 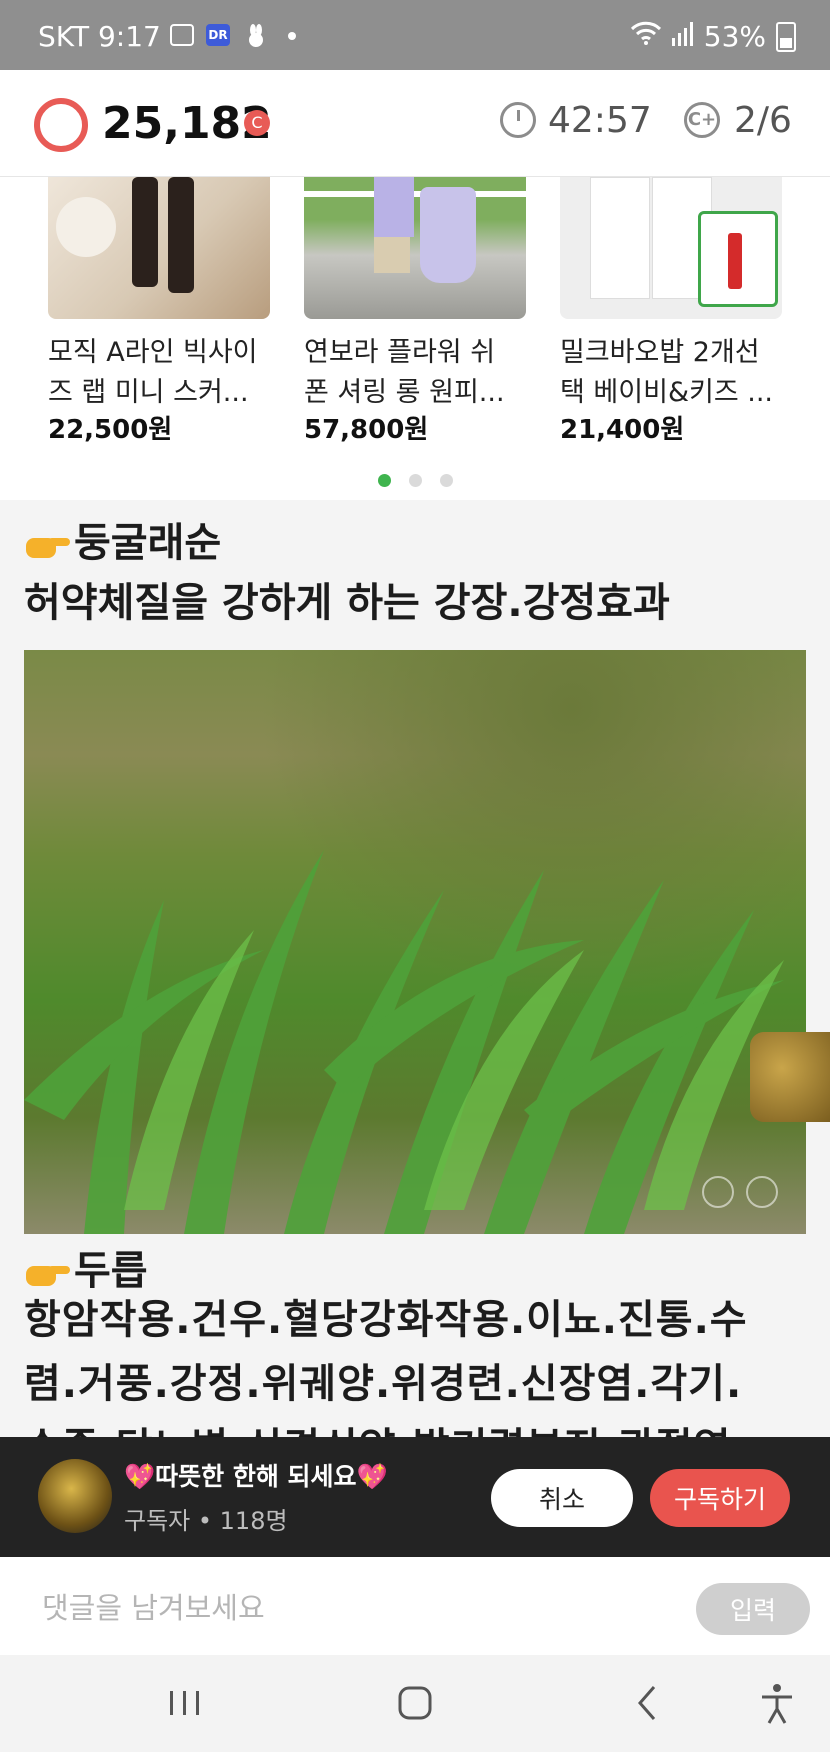 I want to click on coin-plus-icon: C+, so click(x=702, y=120).